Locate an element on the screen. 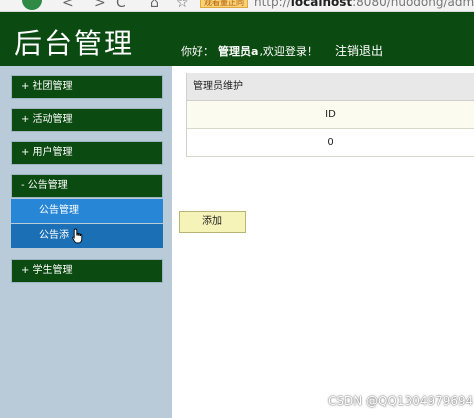 The width and height of the screenshot is (474, 418). security-badge: 观看量正同 is located at coordinates (224, 4).